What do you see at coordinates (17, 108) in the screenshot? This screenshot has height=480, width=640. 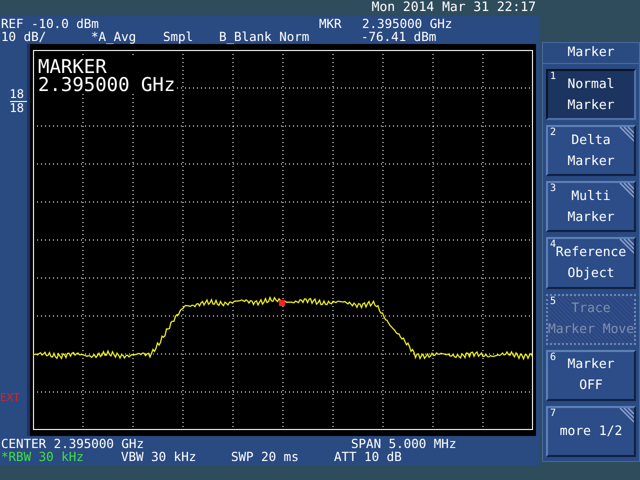 I see `sweep-total: 18` at bounding box center [17, 108].